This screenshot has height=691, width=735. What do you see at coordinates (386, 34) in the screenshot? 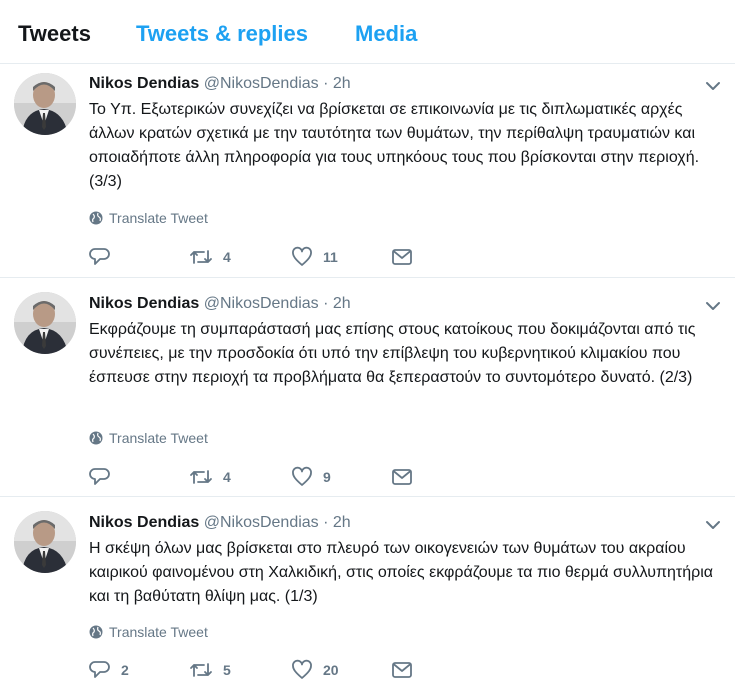
I see `tab-media: Media` at bounding box center [386, 34].